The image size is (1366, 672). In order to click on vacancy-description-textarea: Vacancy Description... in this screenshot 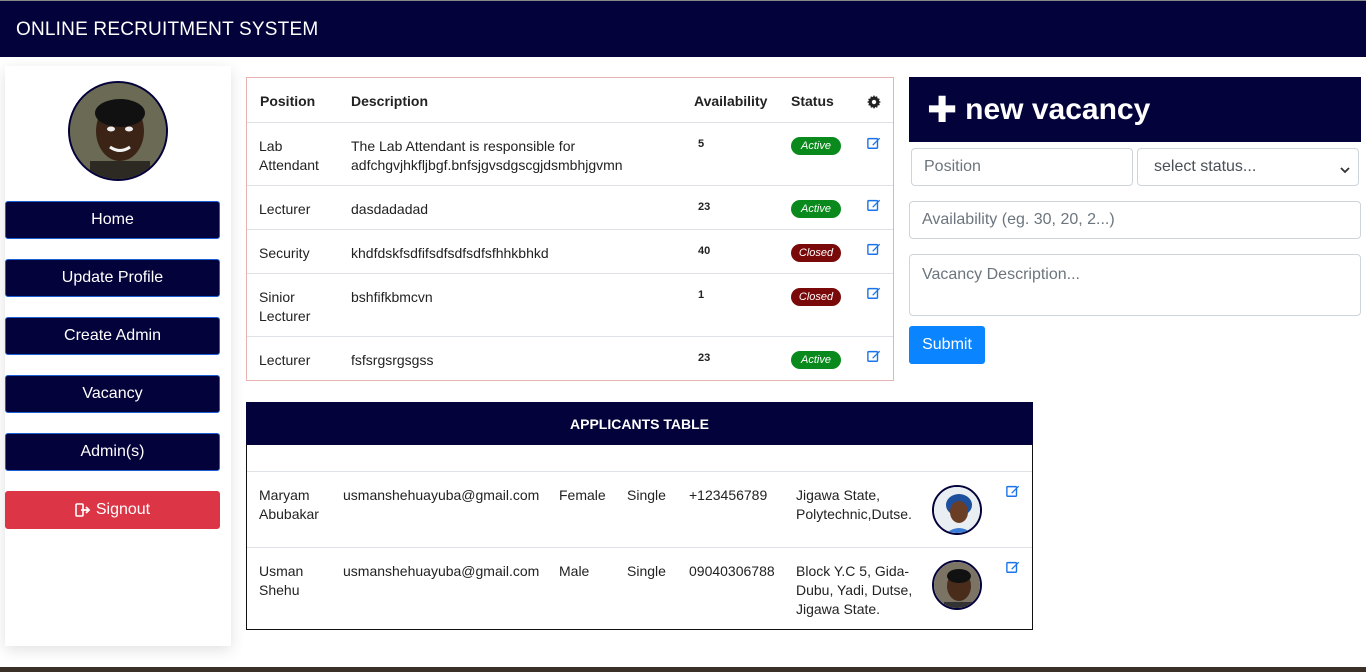, I will do `click(1135, 285)`.